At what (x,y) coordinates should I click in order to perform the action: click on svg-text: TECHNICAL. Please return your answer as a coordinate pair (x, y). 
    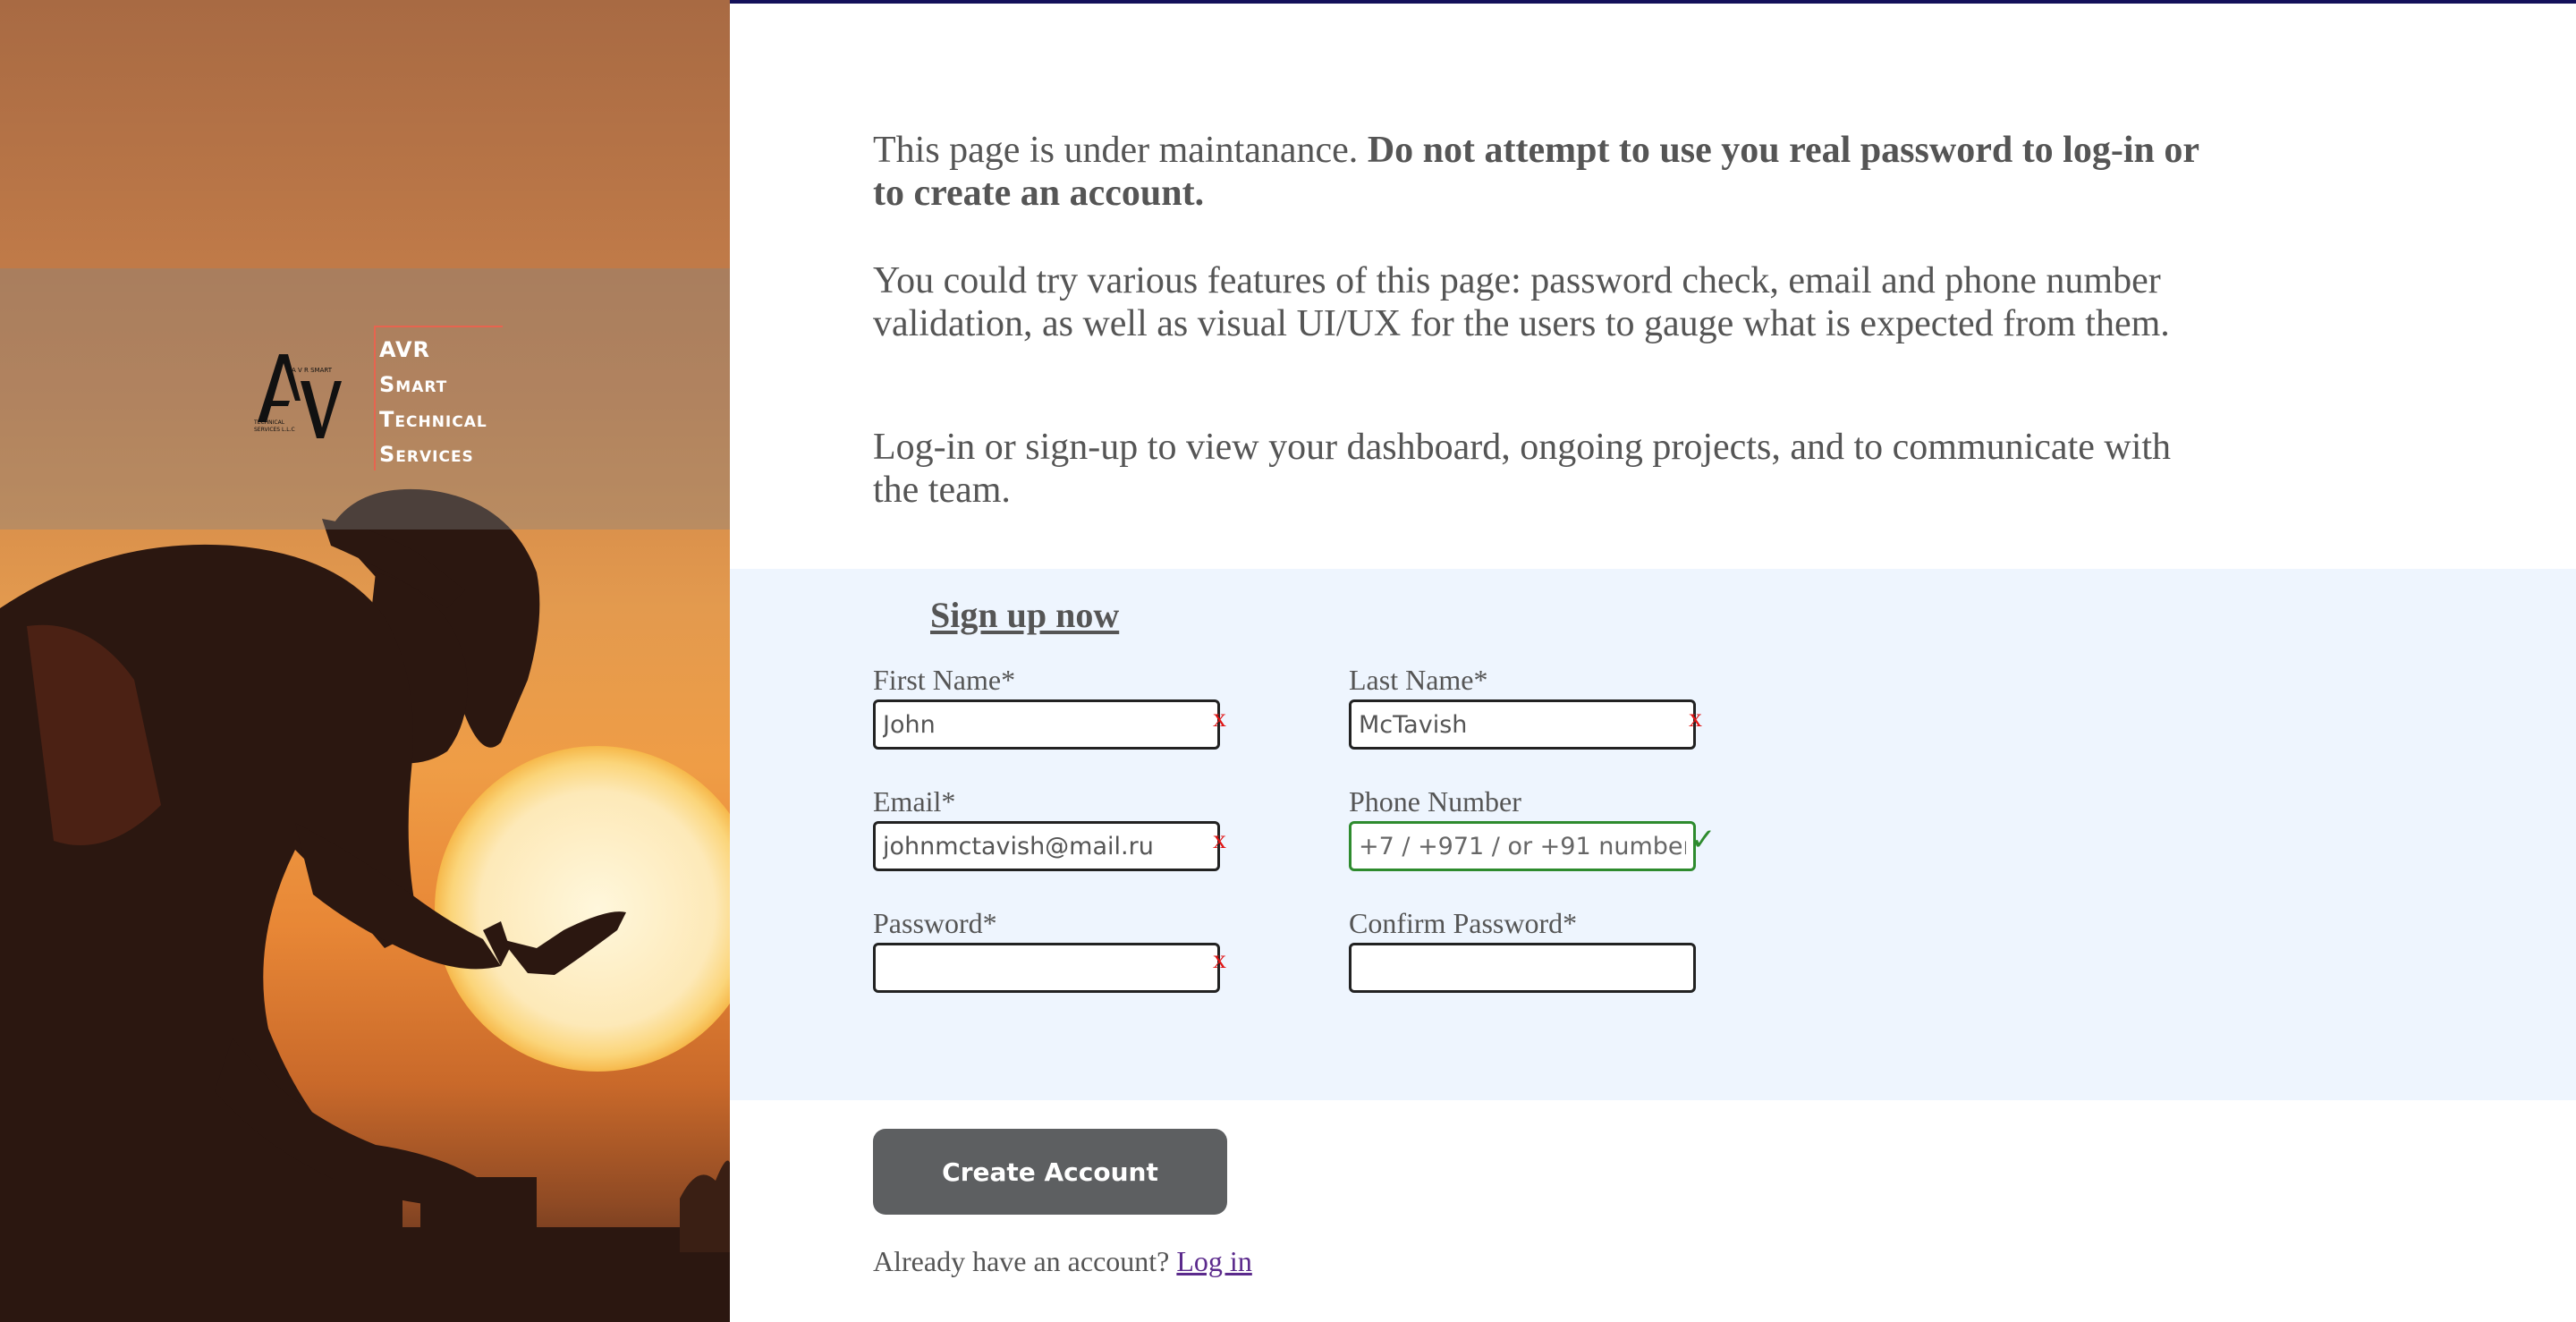
    Looking at the image, I should click on (269, 422).